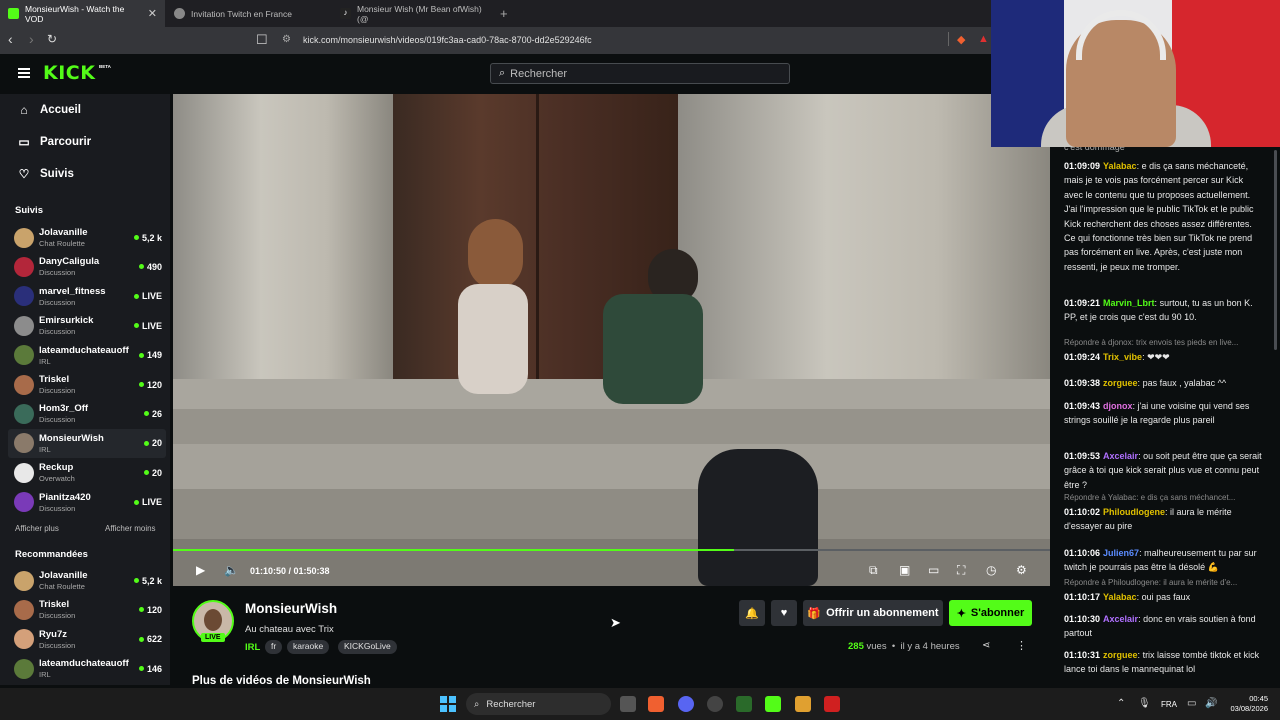 The height and width of the screenshot is (720, 1280). What do you see at coordinates (46, 174) in the screenshot?
I see `nav-suivis: ♡ Suivis` at bounding box center [46, 174].